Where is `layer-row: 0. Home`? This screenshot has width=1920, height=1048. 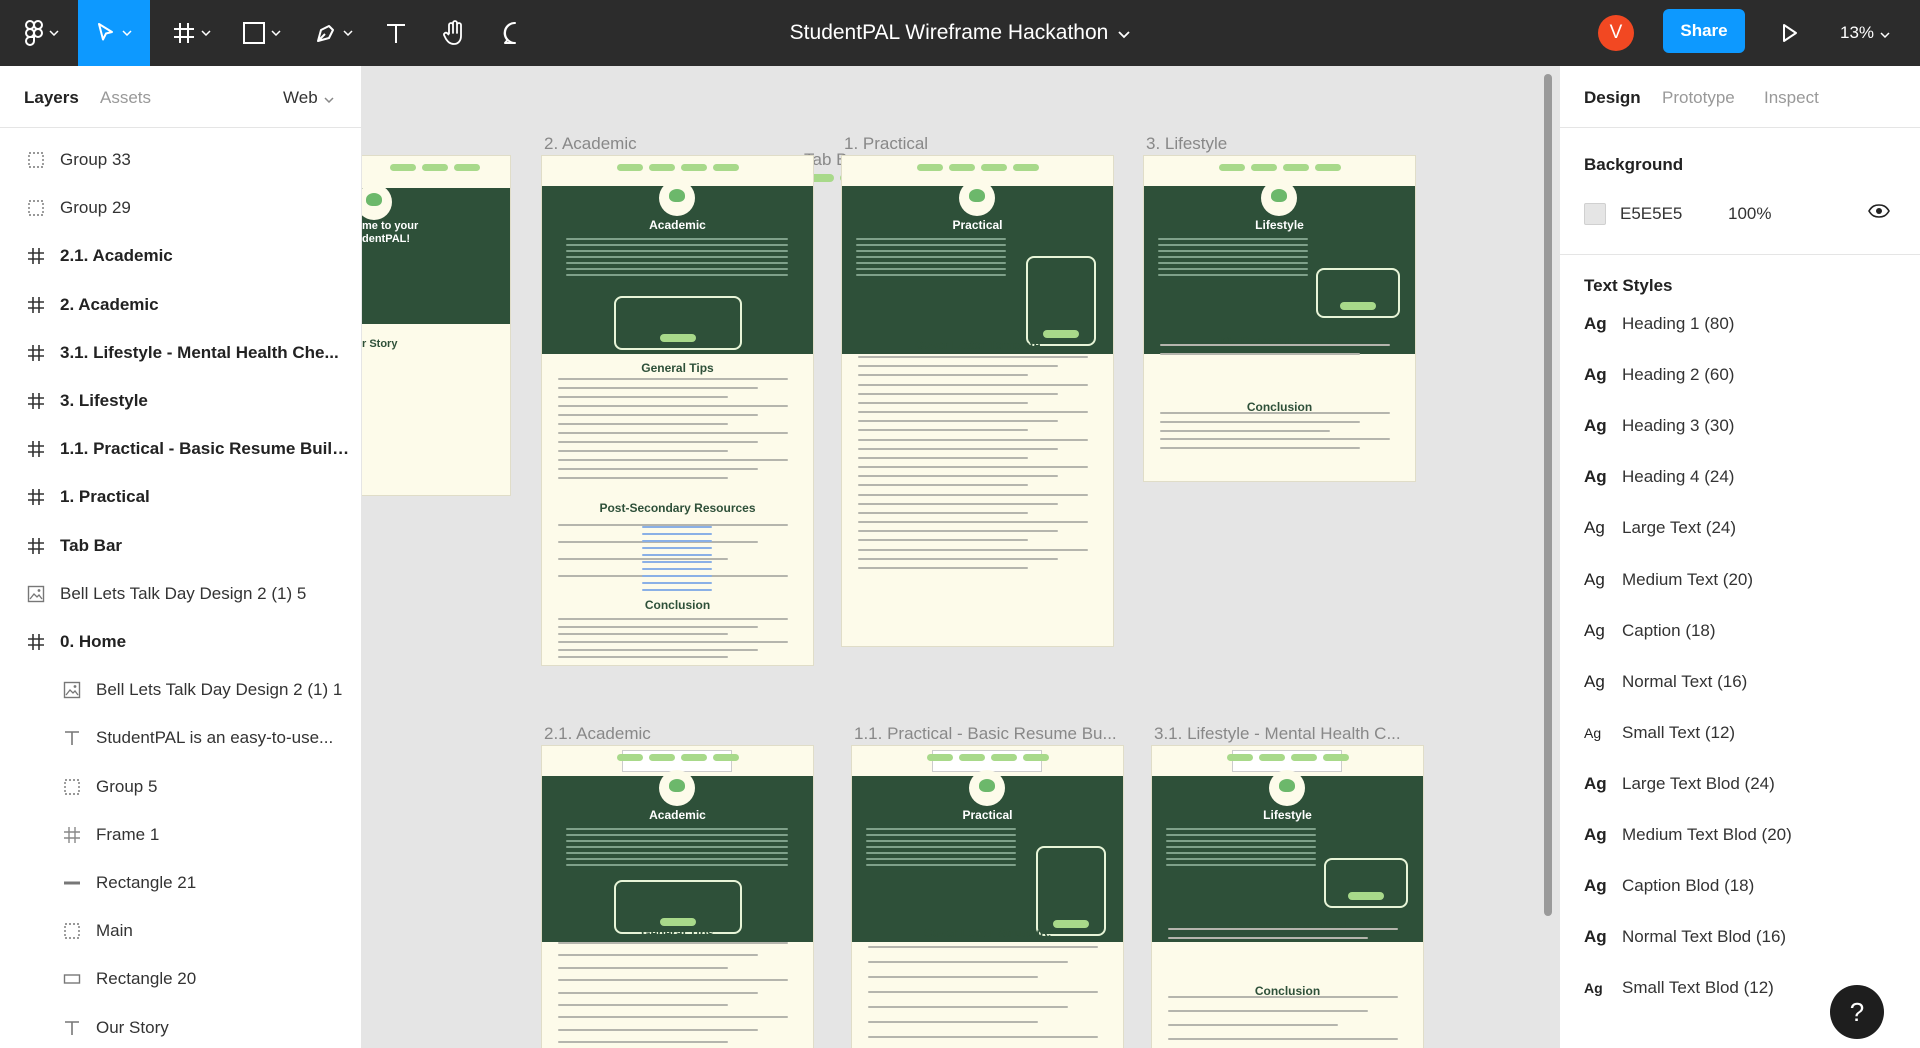
layer-row: 0. Home is located at coordinates (180, 642).